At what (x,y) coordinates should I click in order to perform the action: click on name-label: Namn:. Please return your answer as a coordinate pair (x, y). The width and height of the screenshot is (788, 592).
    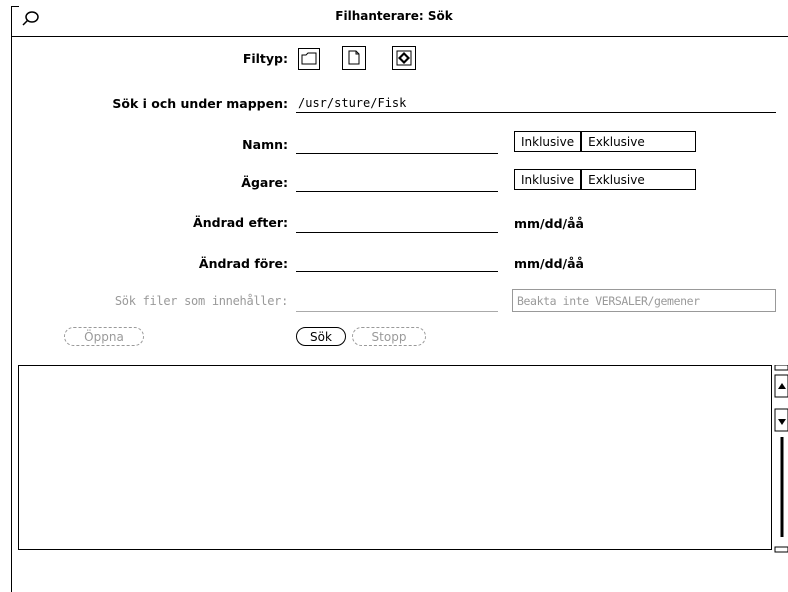
    Looking at the image, I should click on (265, 144).